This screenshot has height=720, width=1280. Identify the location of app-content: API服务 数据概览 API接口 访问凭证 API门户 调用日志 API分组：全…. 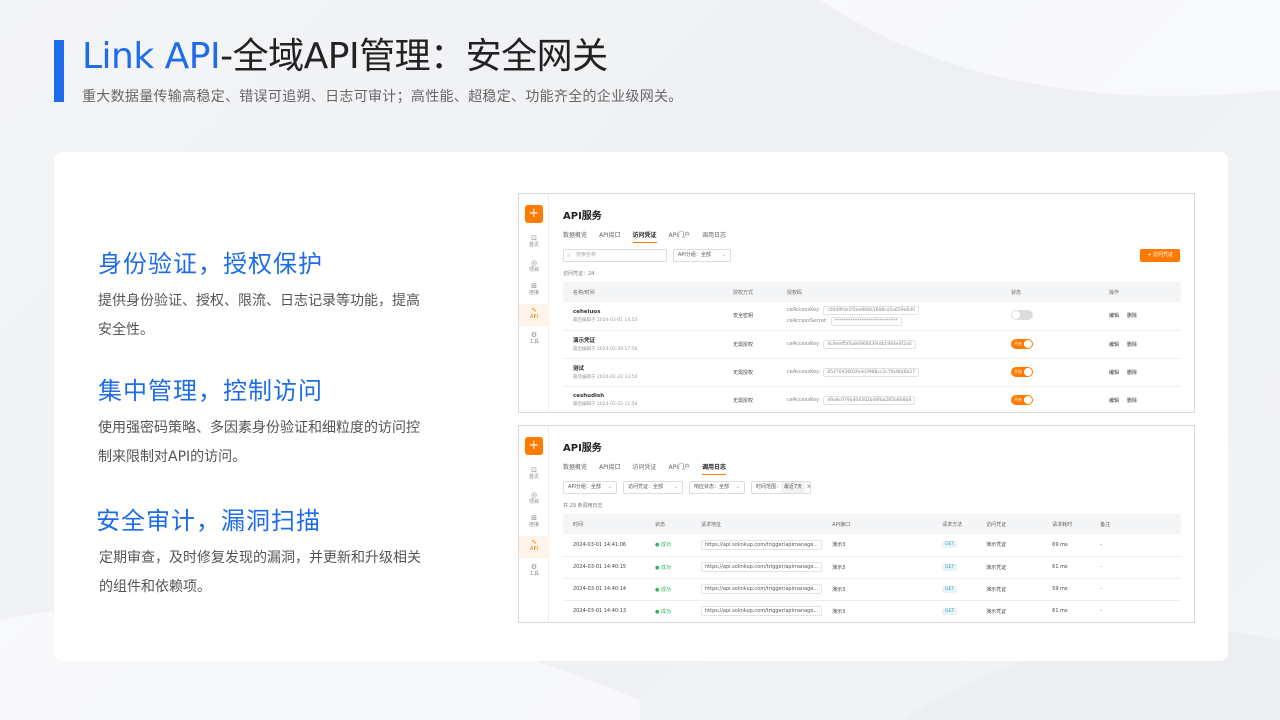
(871, 524).